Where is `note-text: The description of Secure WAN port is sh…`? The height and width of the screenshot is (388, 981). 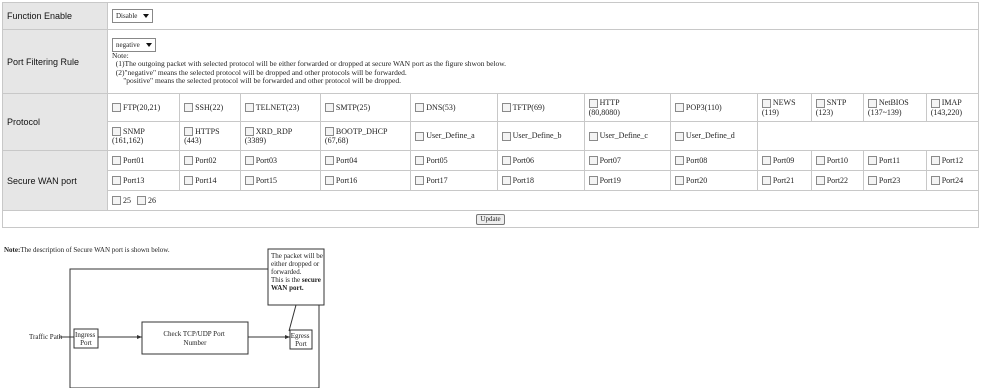
note-text: The description of Secure WAN port is sh… is located at coordinates (95, 250).